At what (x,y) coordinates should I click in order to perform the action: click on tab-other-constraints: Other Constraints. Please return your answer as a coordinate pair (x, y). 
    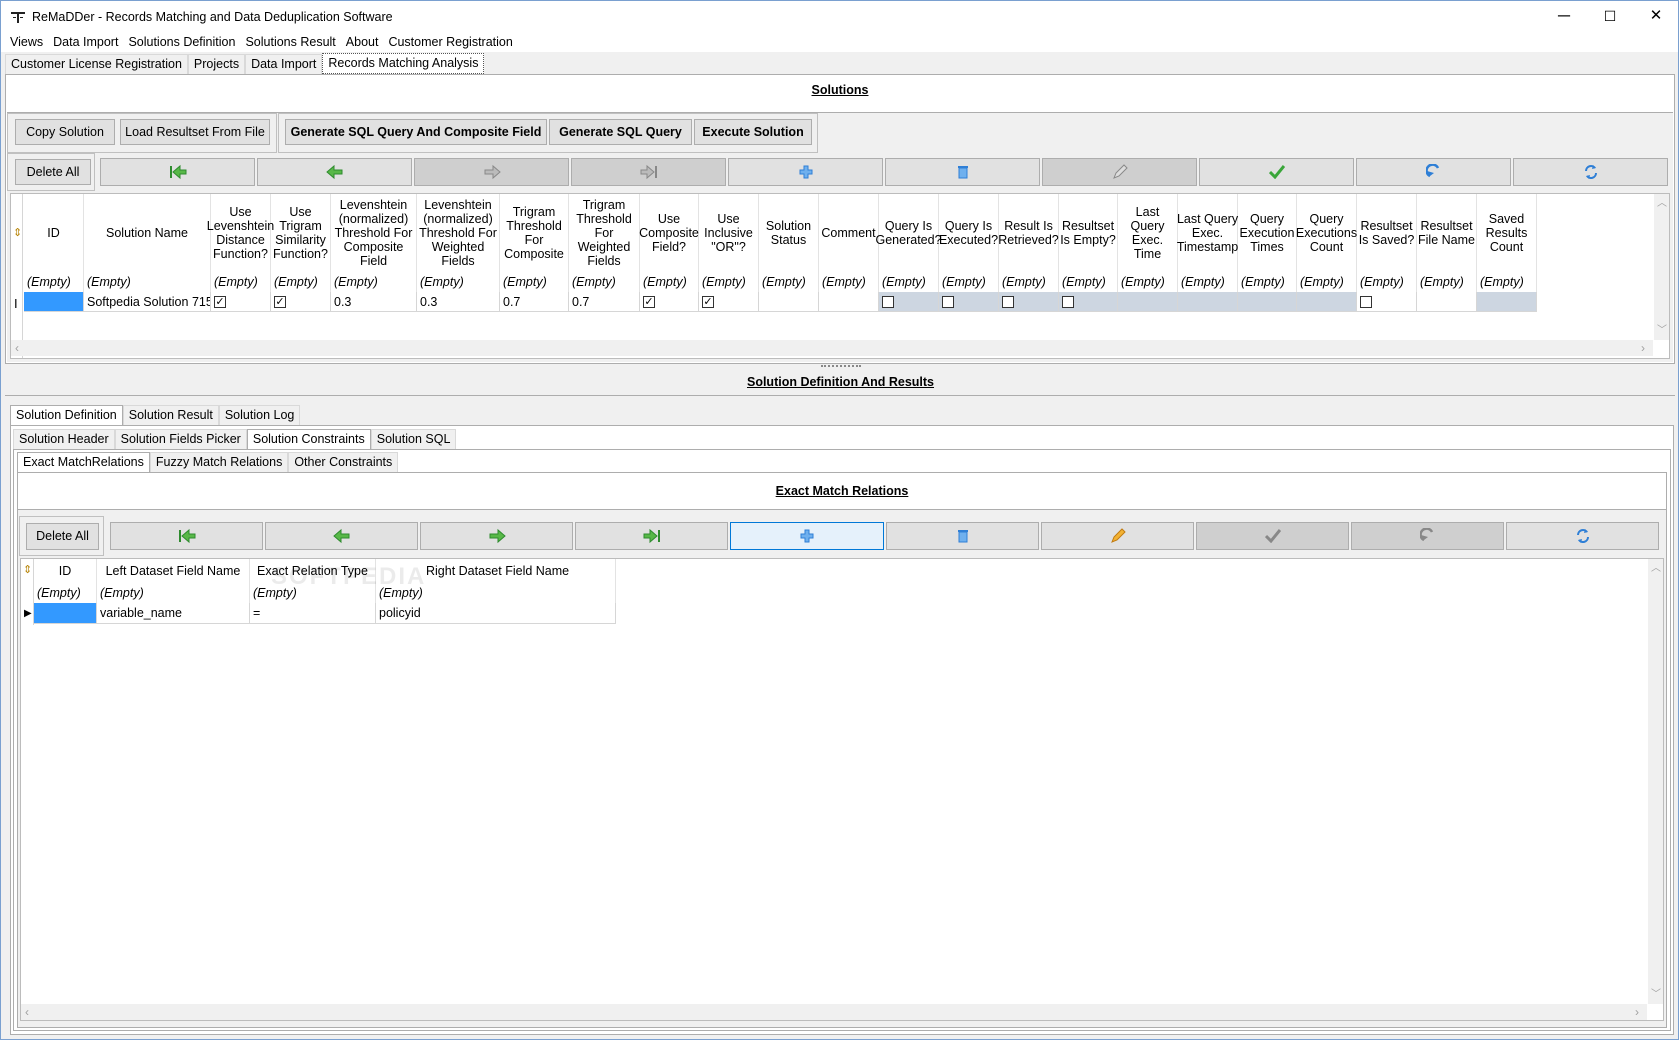
    Looking at the image, I should click on (343, 462).